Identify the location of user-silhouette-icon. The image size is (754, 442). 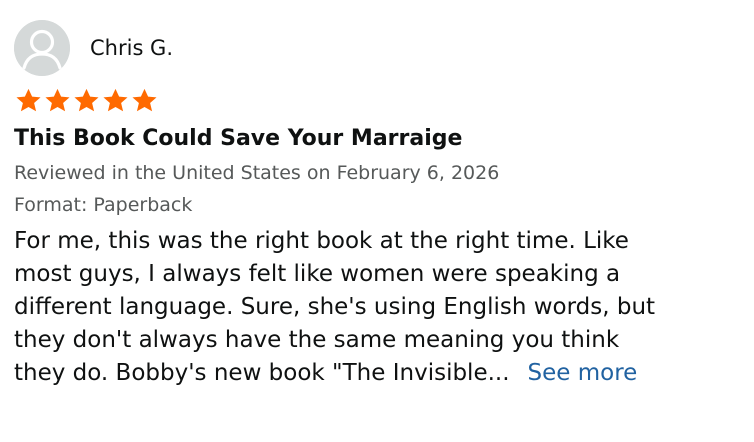
(42, 48).